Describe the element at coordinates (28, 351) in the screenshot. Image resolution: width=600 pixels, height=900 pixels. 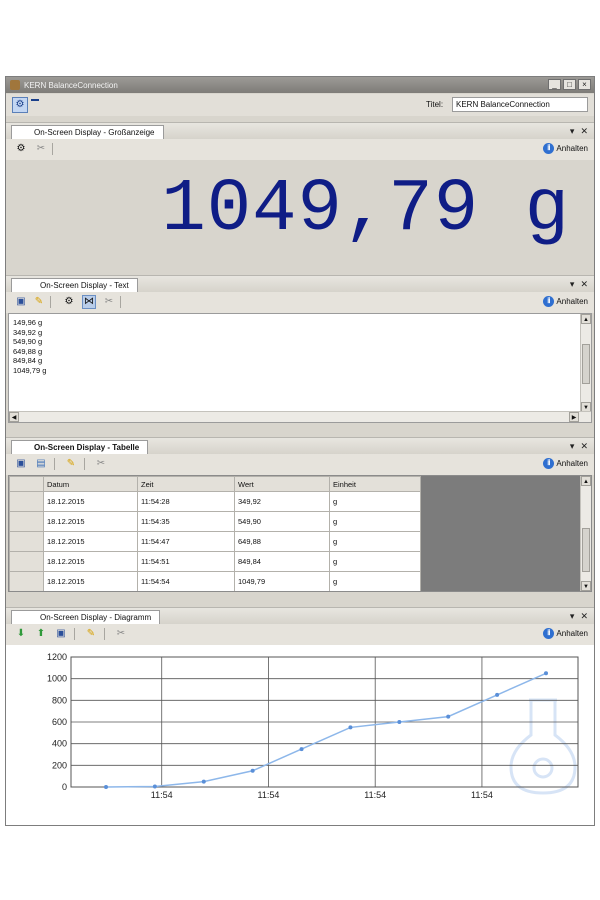
I see `text-line: 649,88 g` at that location.